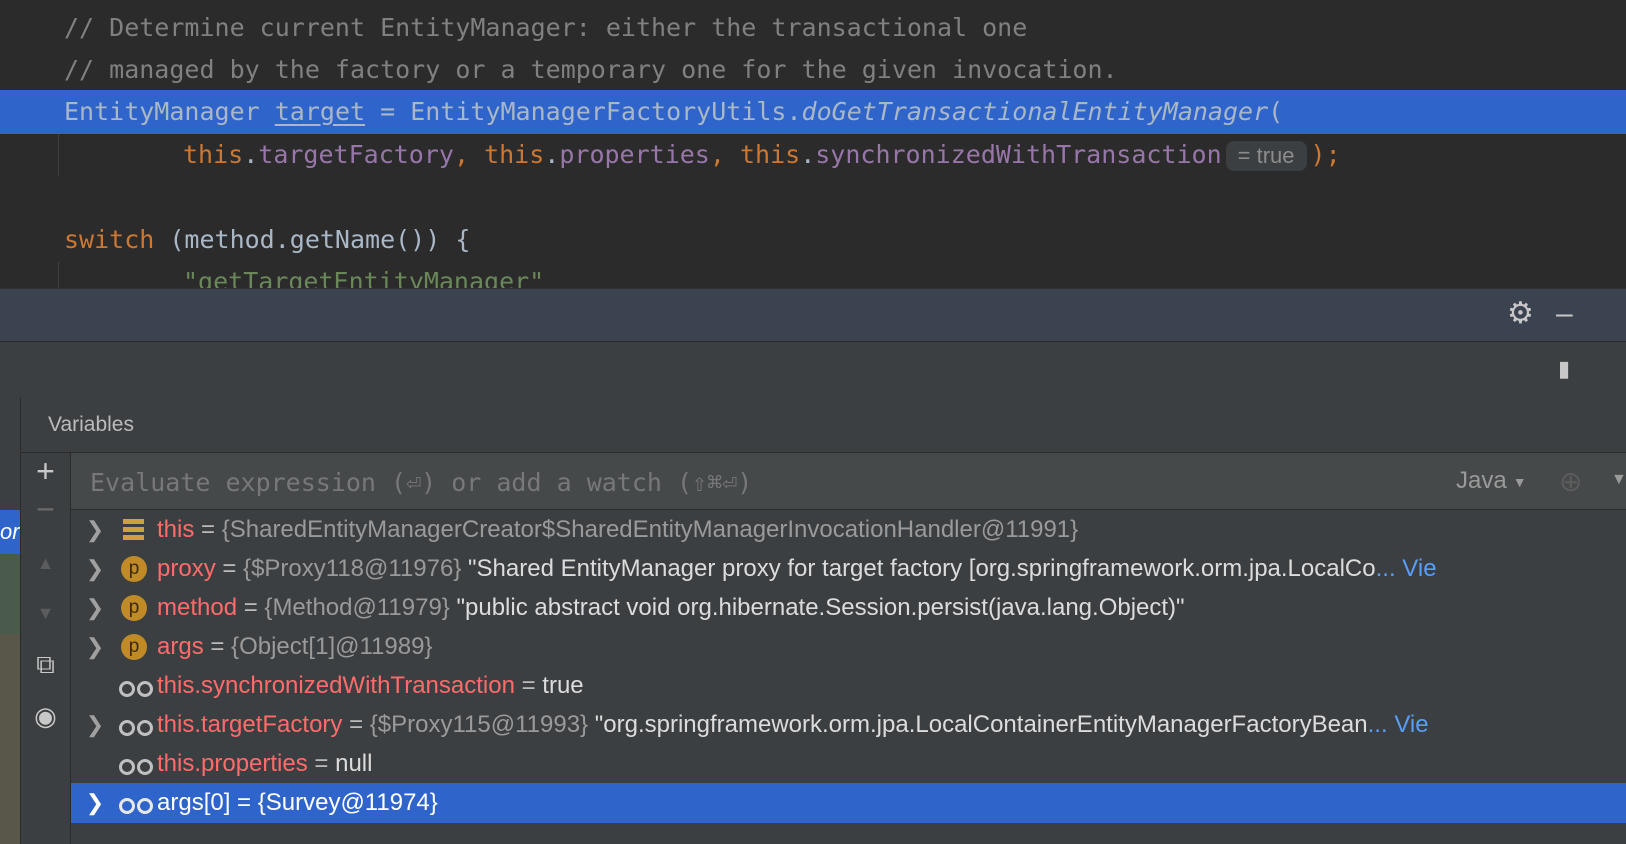 This screenshot has height=844, width=1626. What do you see at coordinates (606, 111) in the screenshot?
I see `class-name: EntityManagerFactoryUtils.` at bounding box center [606, 111].